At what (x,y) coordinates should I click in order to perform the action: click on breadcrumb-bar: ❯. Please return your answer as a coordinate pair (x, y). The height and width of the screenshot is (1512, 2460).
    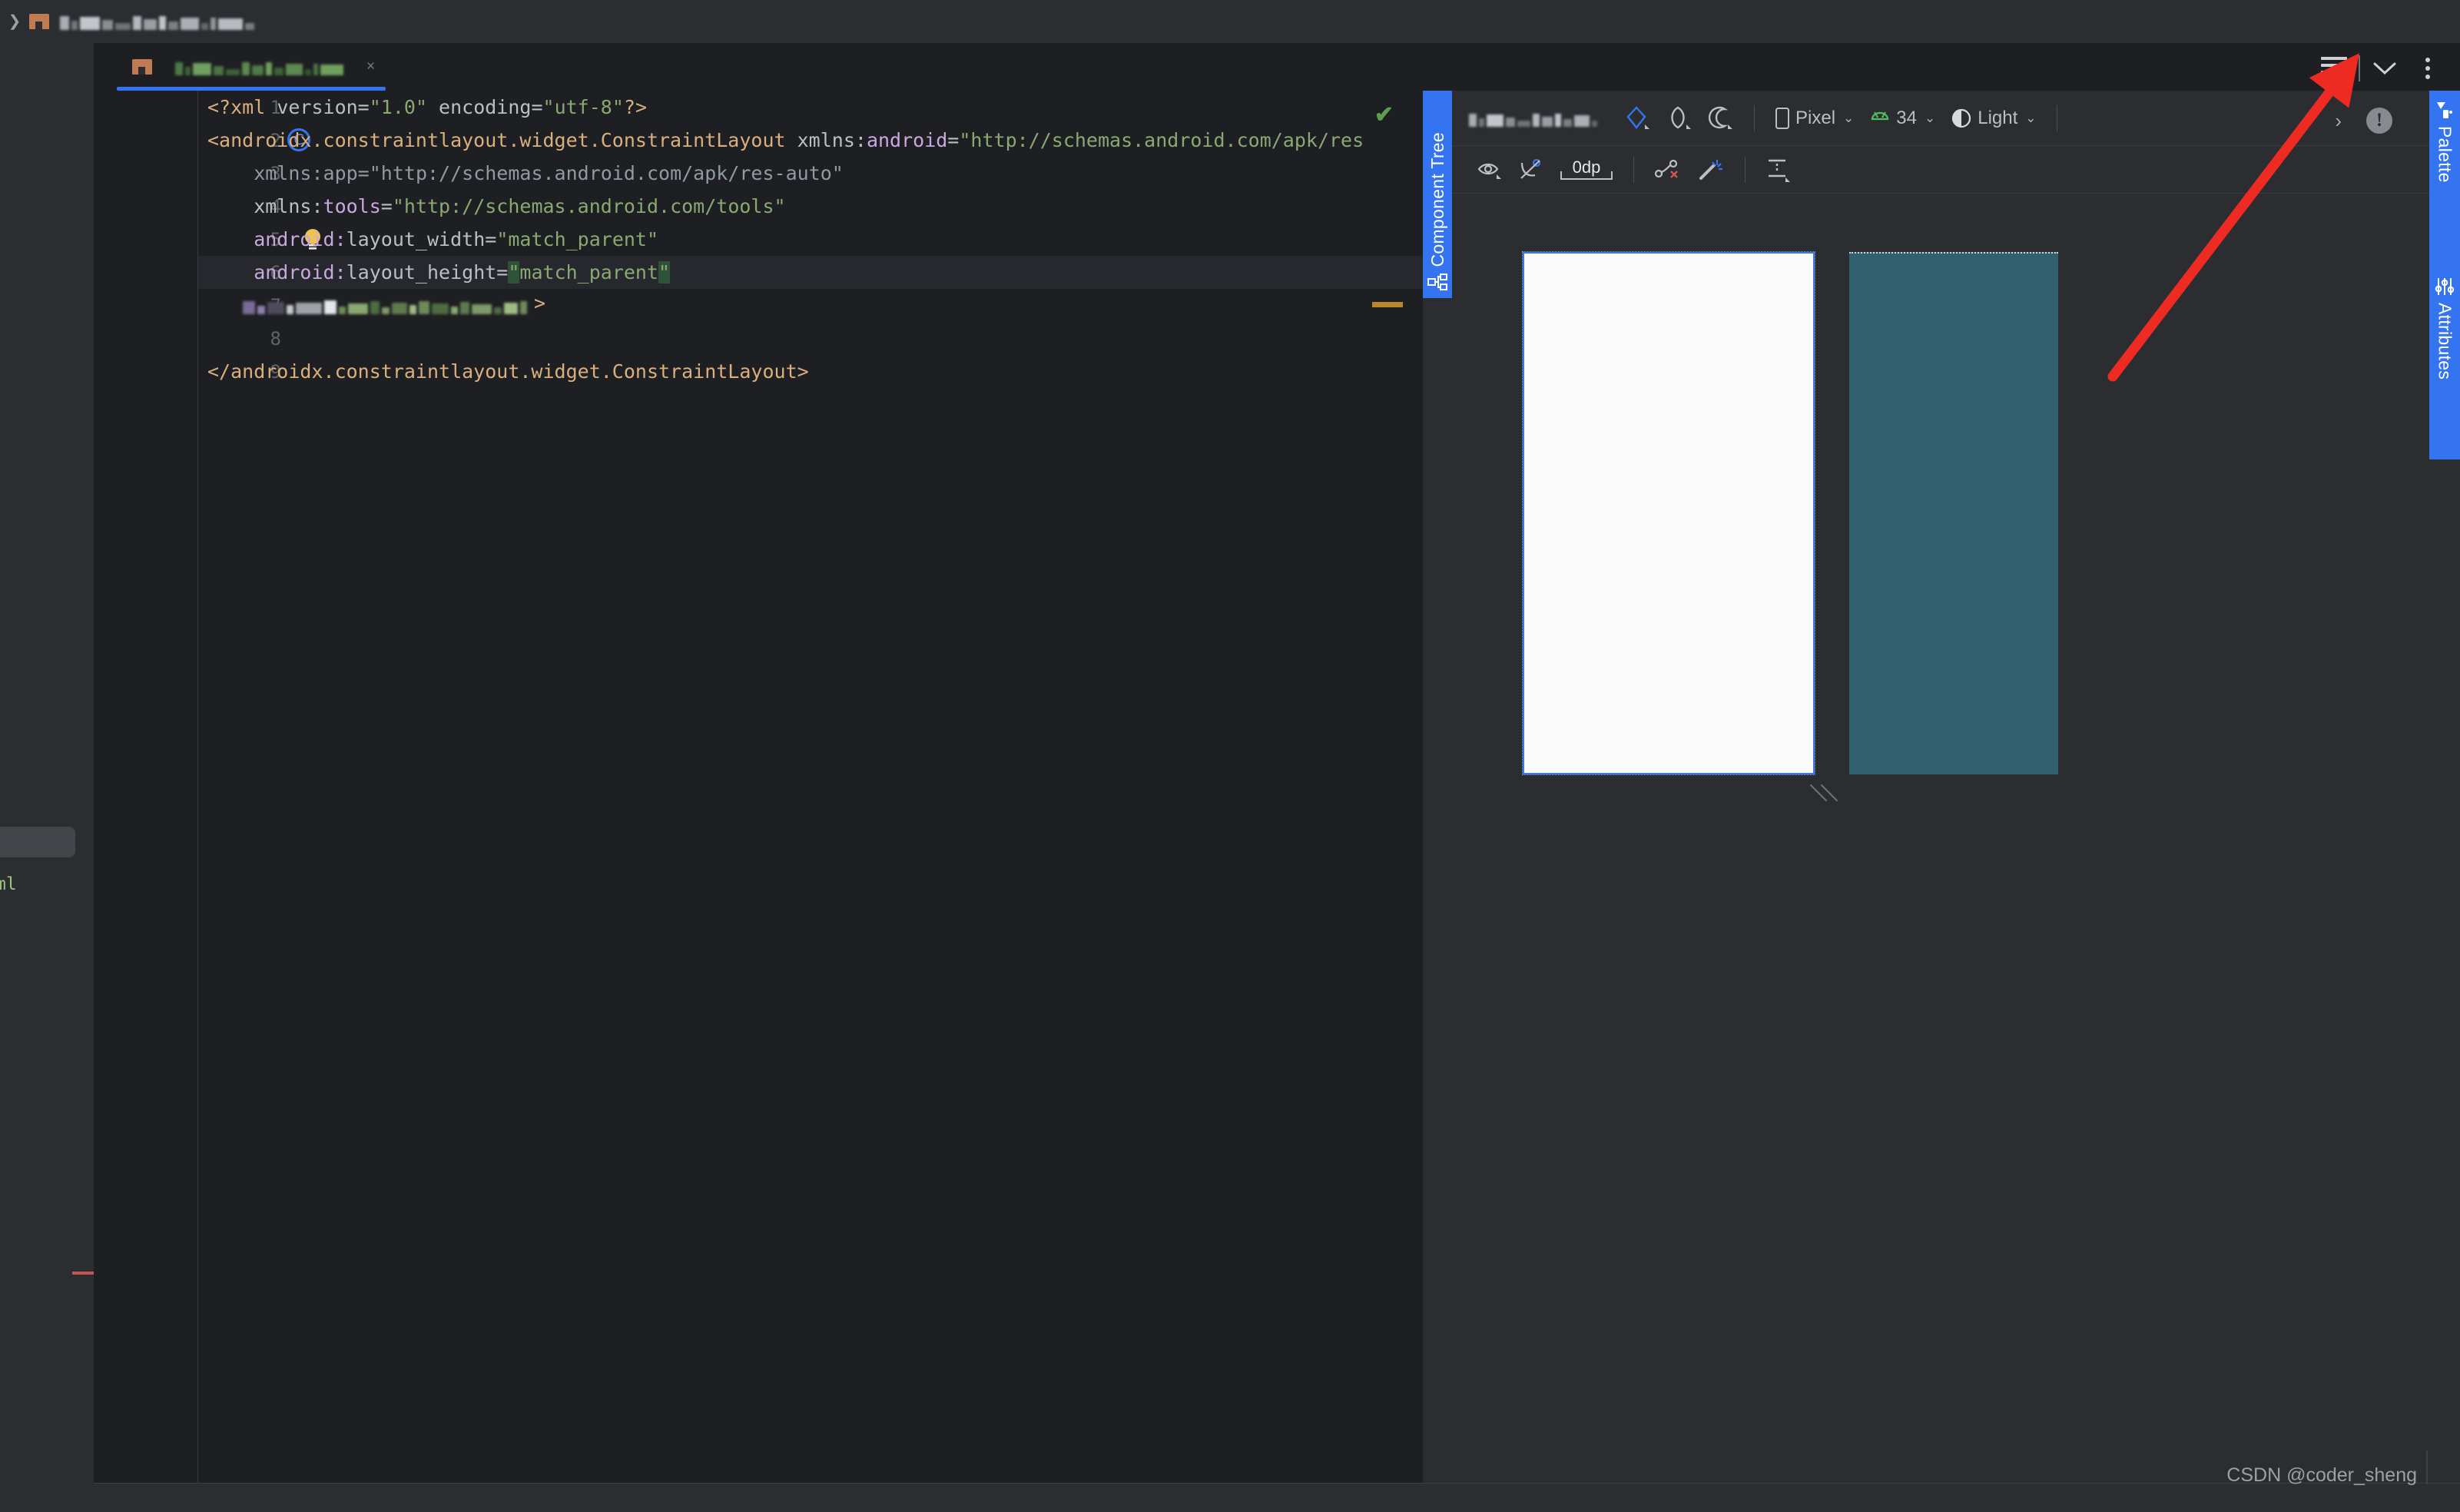
    Looking at the image, I should click on (1230, 21).